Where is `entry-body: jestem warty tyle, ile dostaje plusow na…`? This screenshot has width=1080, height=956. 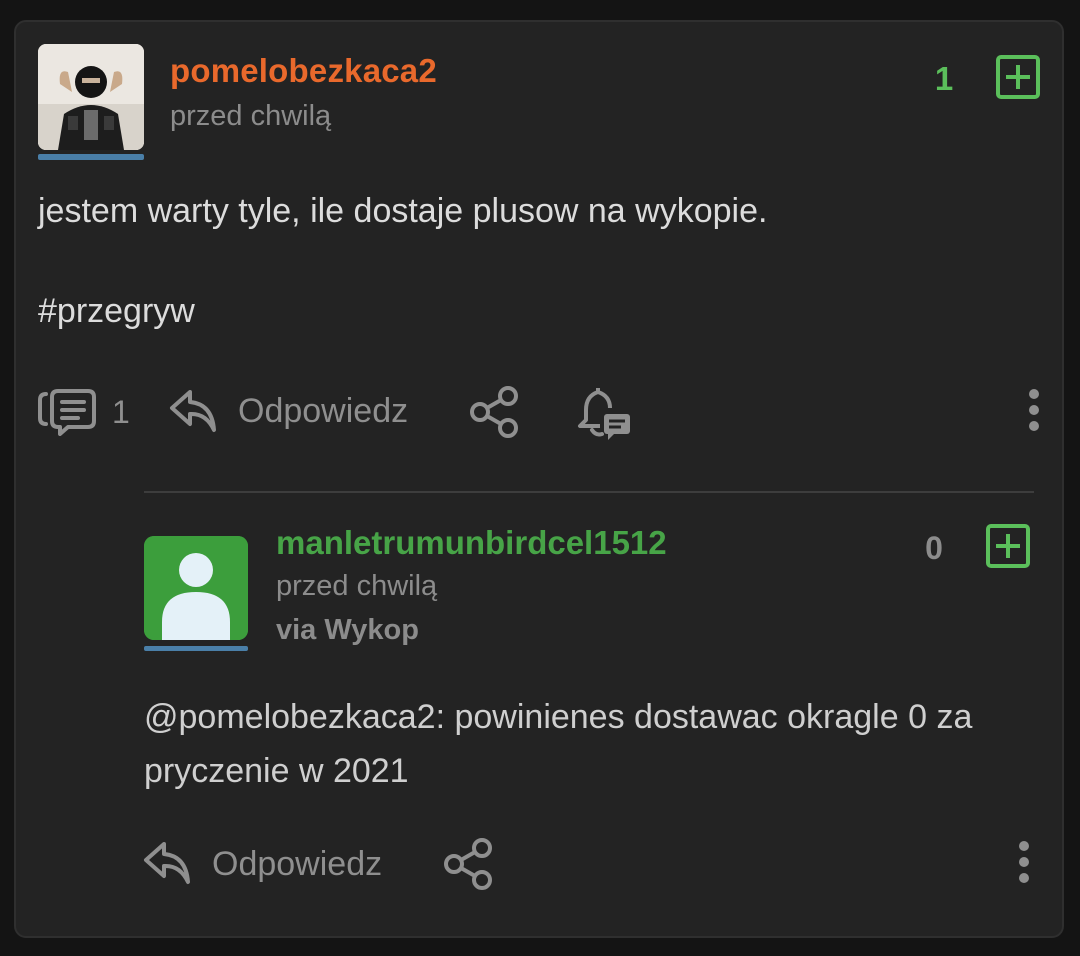 entry-body: jestem warty tyle, ile dostaje plusow na… is located at coordinates (403, 211).